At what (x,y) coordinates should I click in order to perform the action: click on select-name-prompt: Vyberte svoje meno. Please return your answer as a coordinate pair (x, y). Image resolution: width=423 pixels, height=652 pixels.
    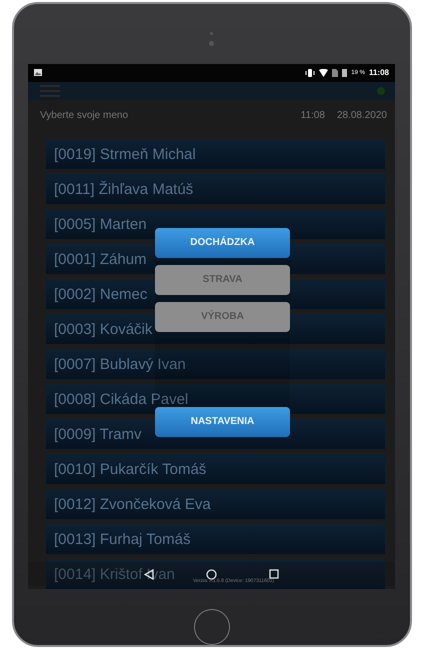
    Looking at the image, I should click on (84, 116).